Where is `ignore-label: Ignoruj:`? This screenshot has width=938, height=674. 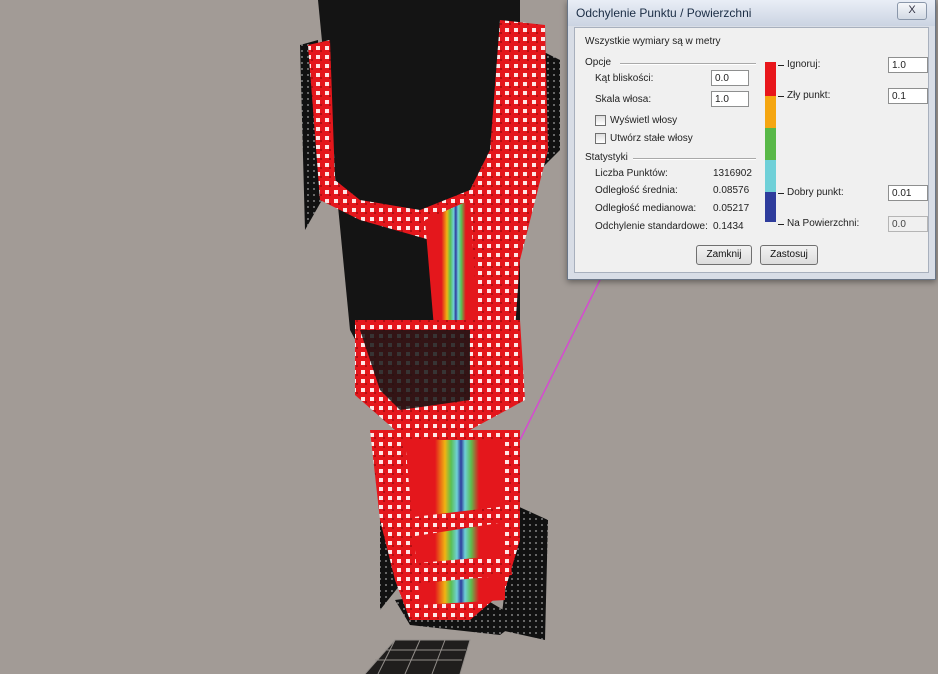 ignore-label: Ignoruj: is located at coordinates (804, 64).